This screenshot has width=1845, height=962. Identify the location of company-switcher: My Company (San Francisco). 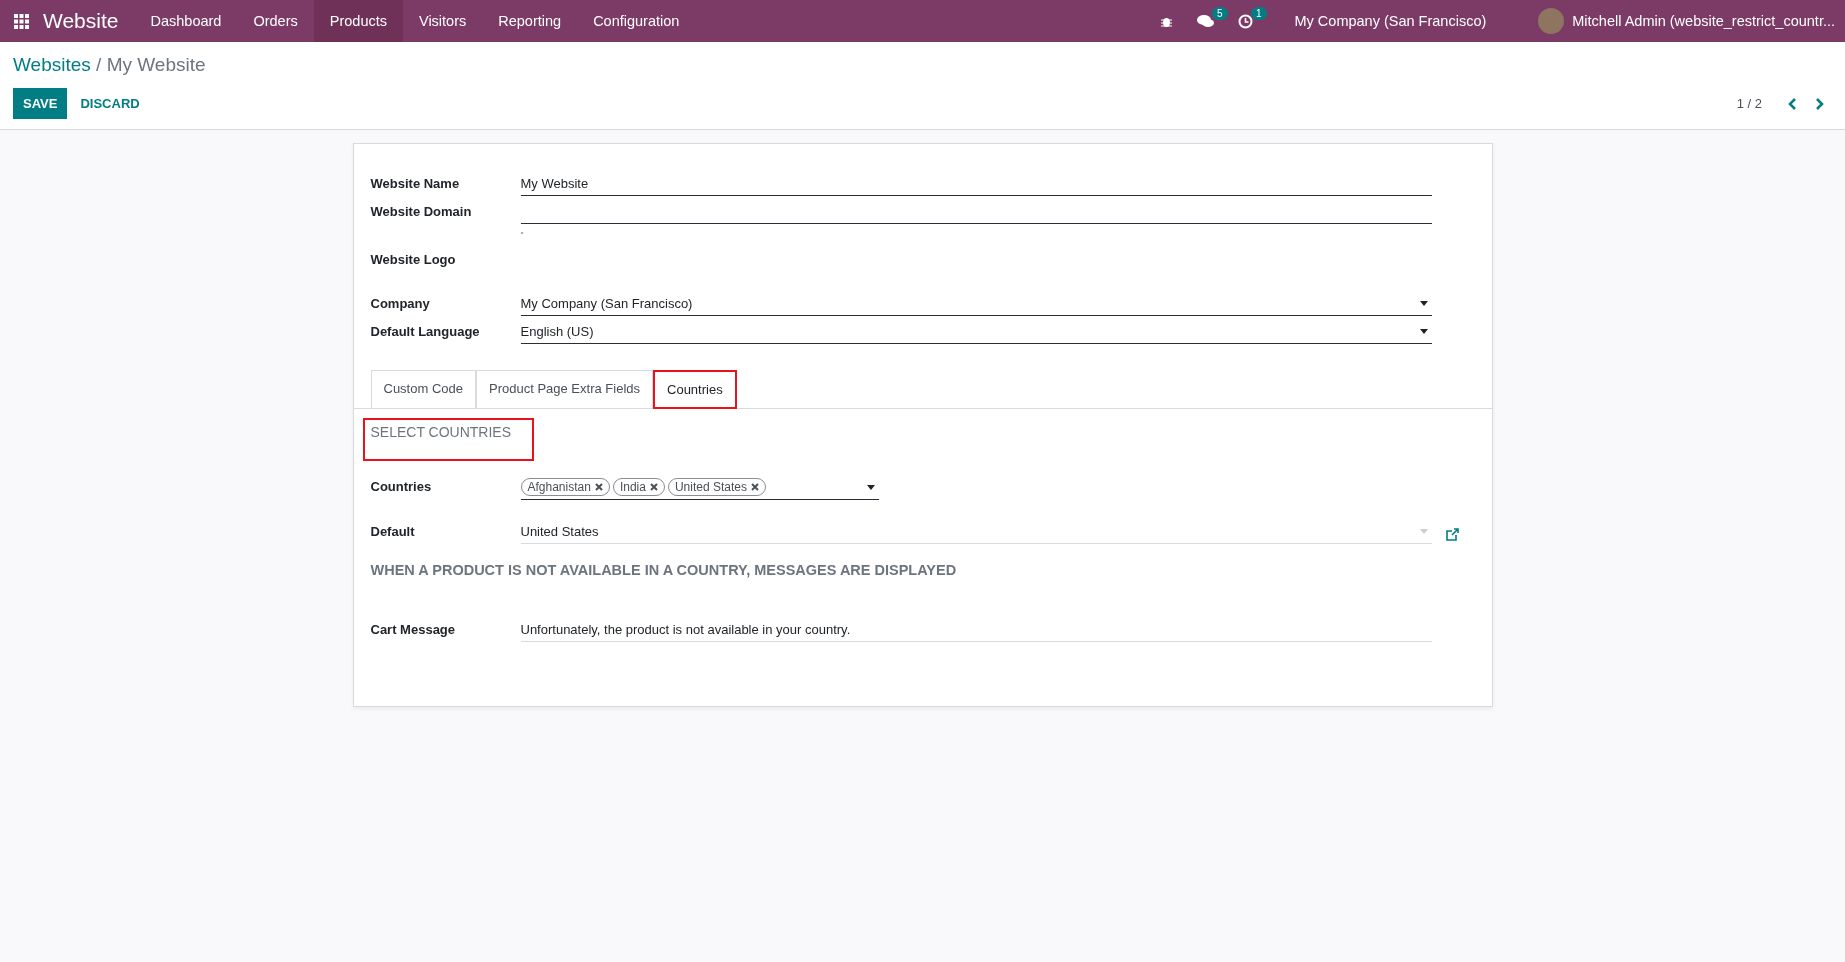
(1390, 21).